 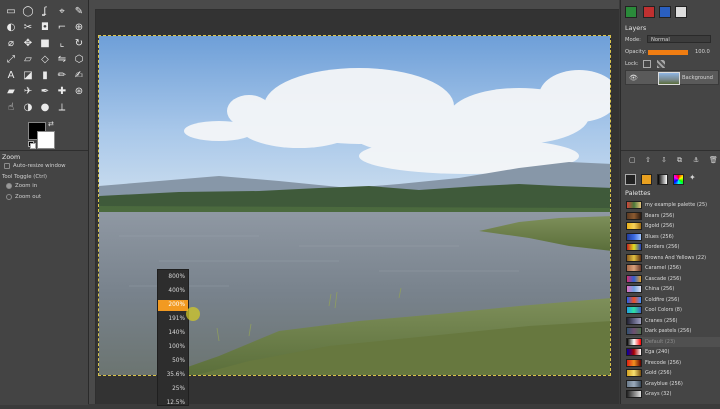 What do you see at coordinates (678, 179) in the screenshot?
I see `palettes-tab-icon` at bounding box center [678, 179].